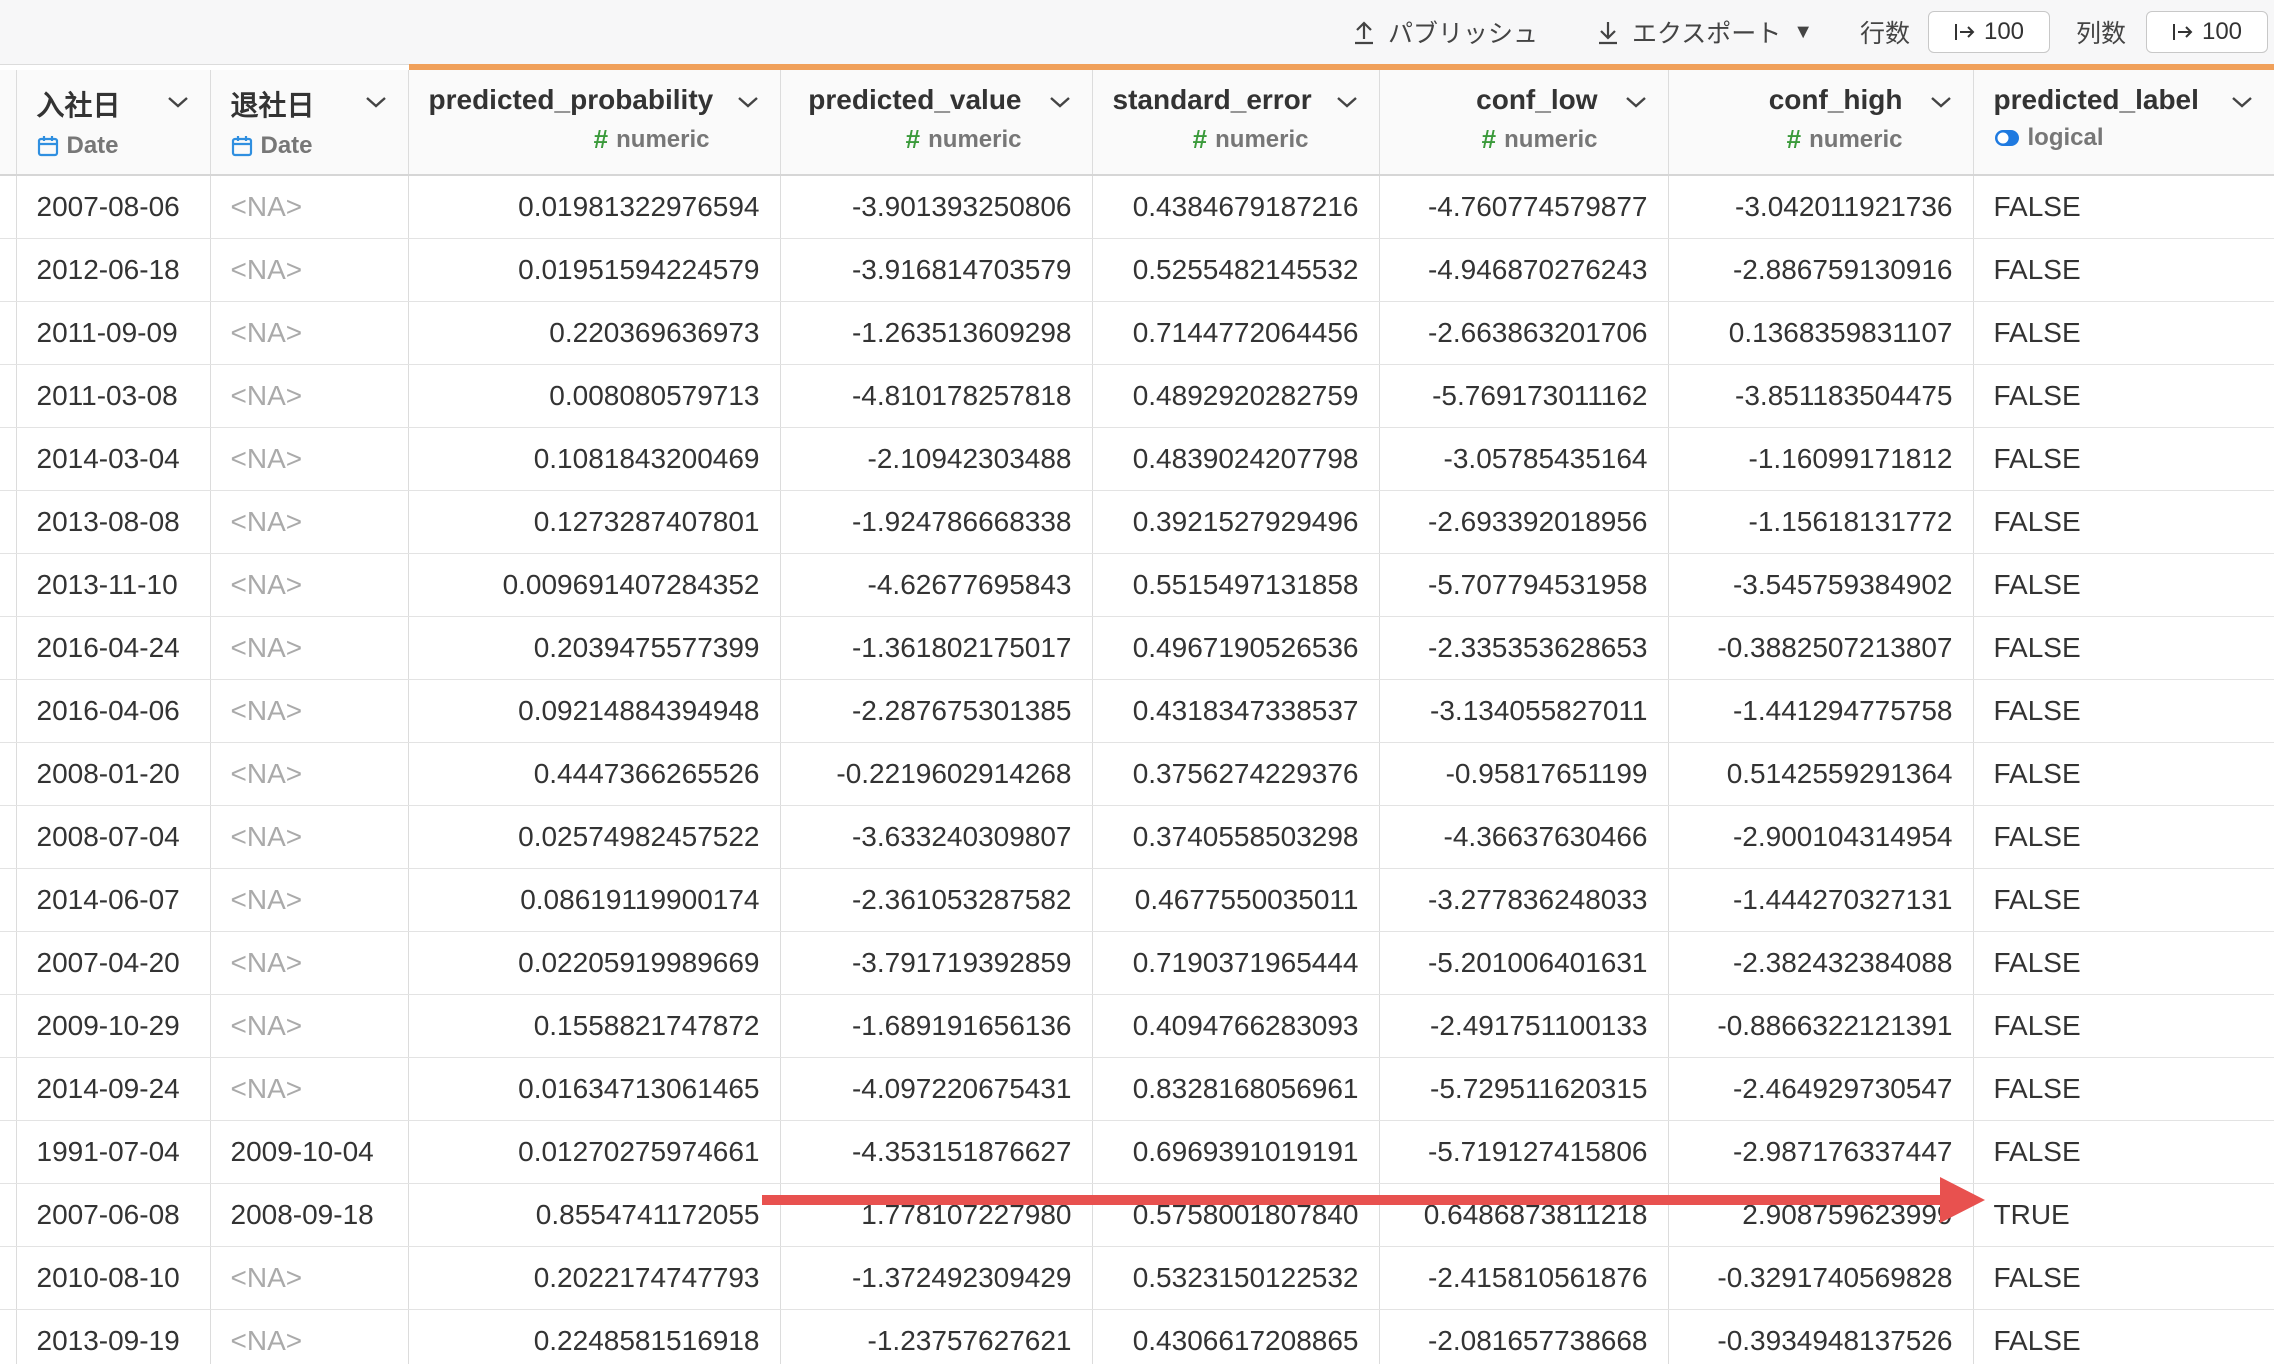 This screenshot has height=1364, width=2274. Describe the element at coordinates (594, 396) in the screenshot. I see `table-cell: 0.008080579713` at that location.